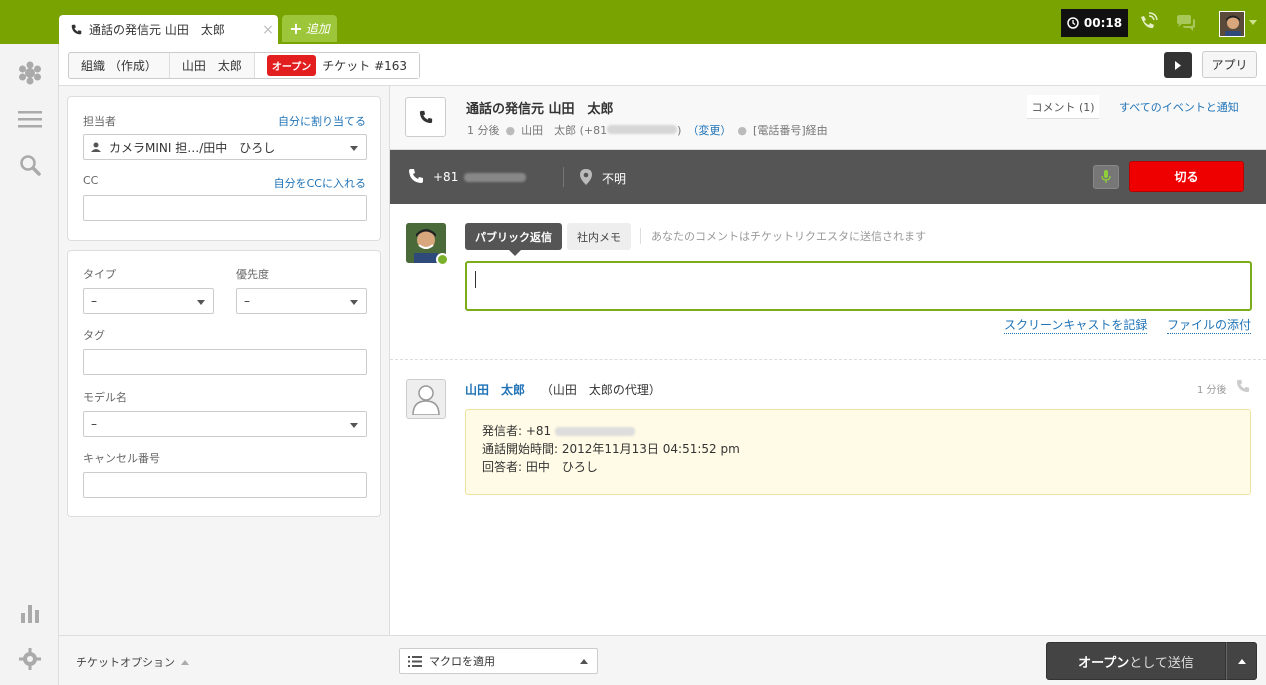  What do you see at coordinates (225, 485) in the screenshot?
I see `cancel-number-input` at bounding box center [225, 485].